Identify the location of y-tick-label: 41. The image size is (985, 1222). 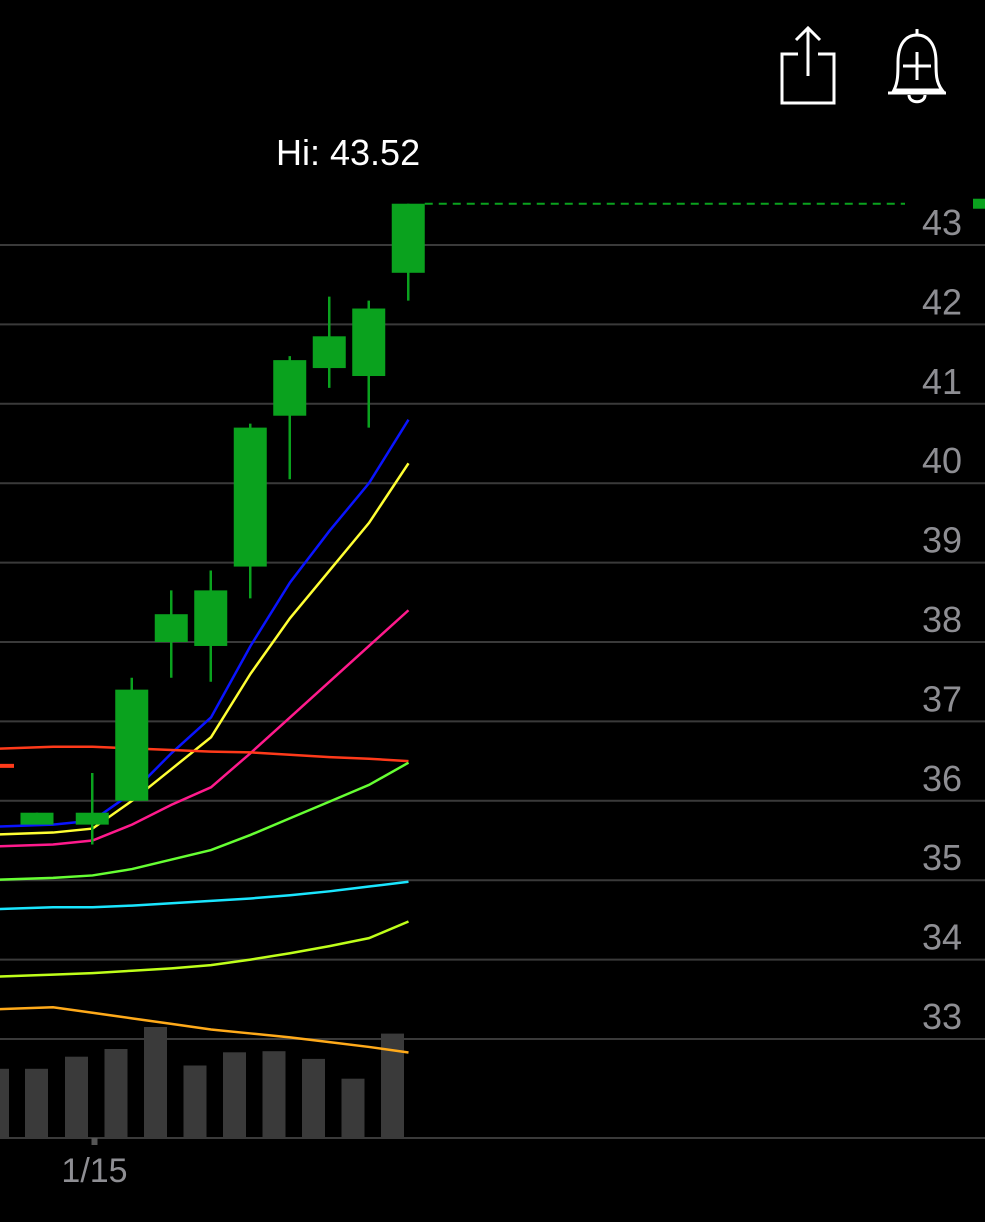
(942, 381).